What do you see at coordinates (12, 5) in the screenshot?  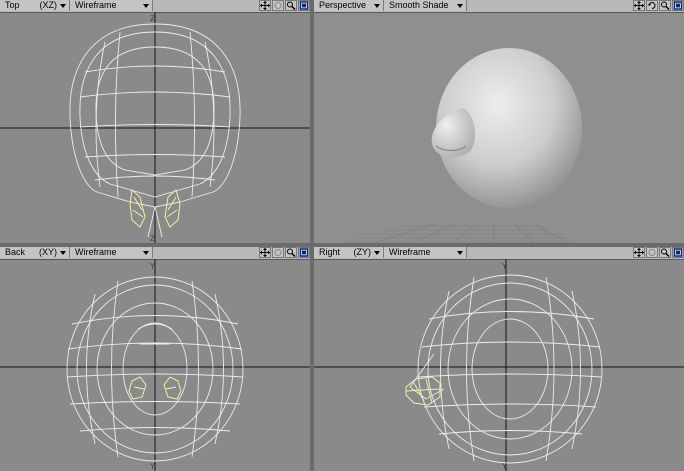 I see `view-name-label: Top` at bounding box center [12, 5].